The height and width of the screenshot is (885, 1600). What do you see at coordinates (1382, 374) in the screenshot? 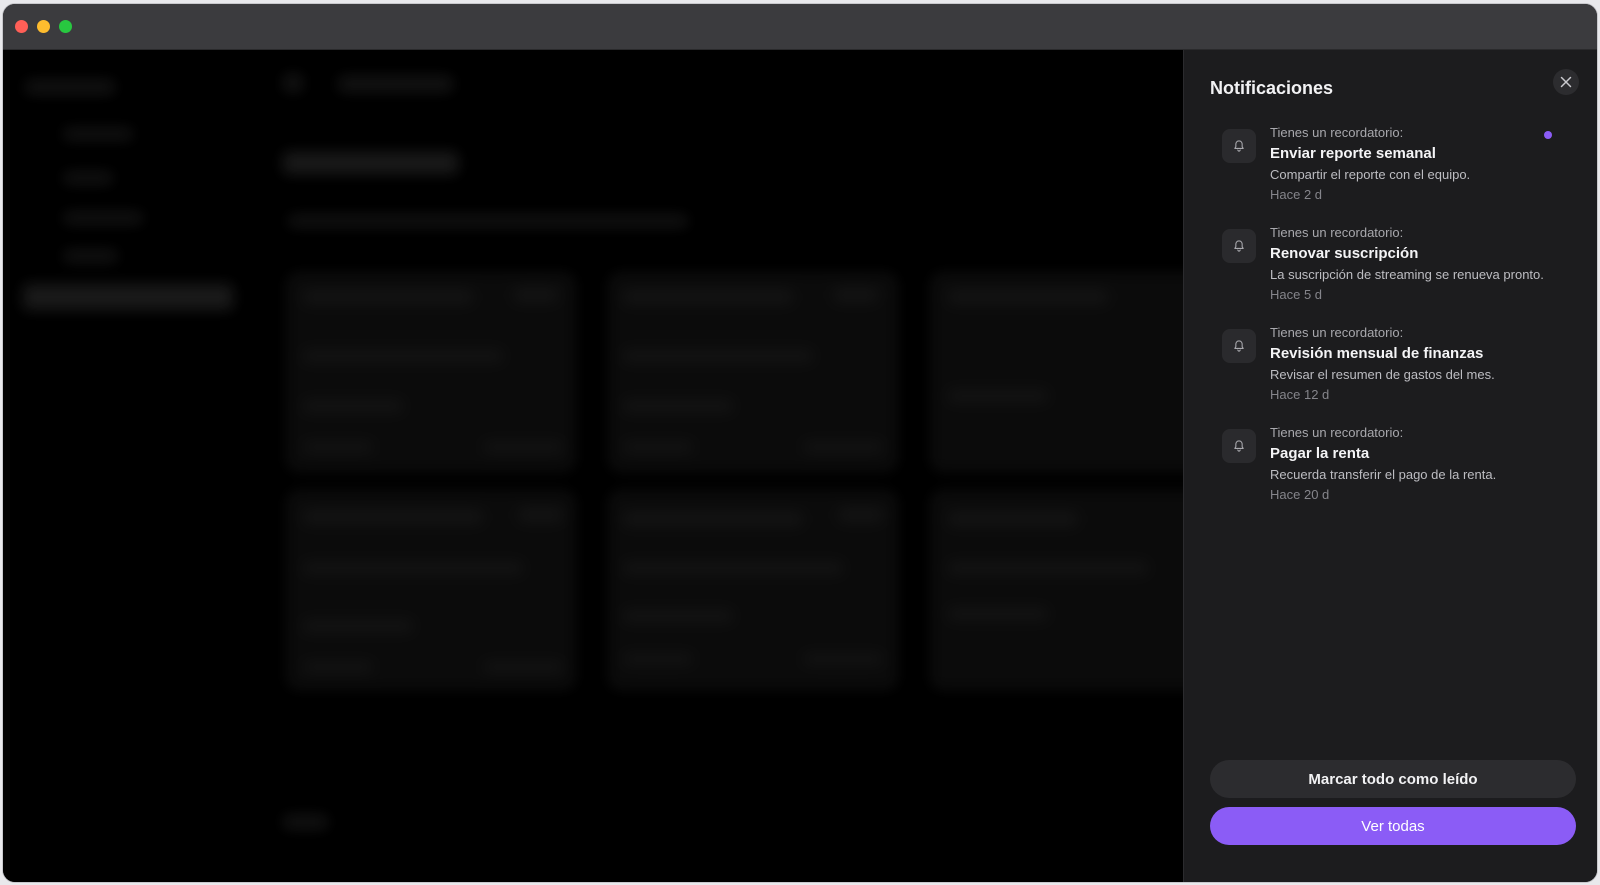
I see `notification-body: Revisar el resumen de gastos del mes.` at bounding box center [1382, 374].